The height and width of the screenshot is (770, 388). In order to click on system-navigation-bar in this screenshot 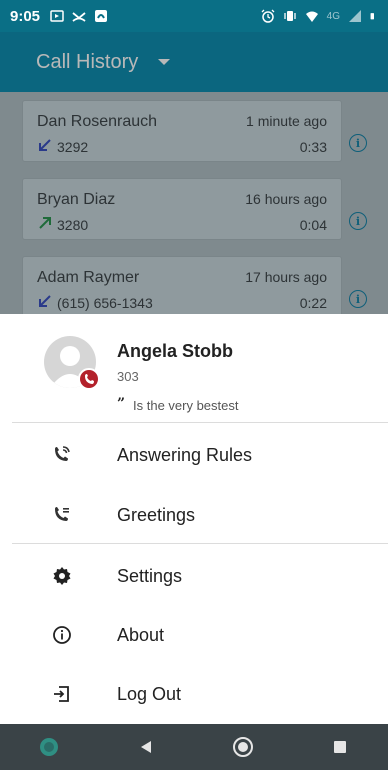, I will do `click(194, 747)`.